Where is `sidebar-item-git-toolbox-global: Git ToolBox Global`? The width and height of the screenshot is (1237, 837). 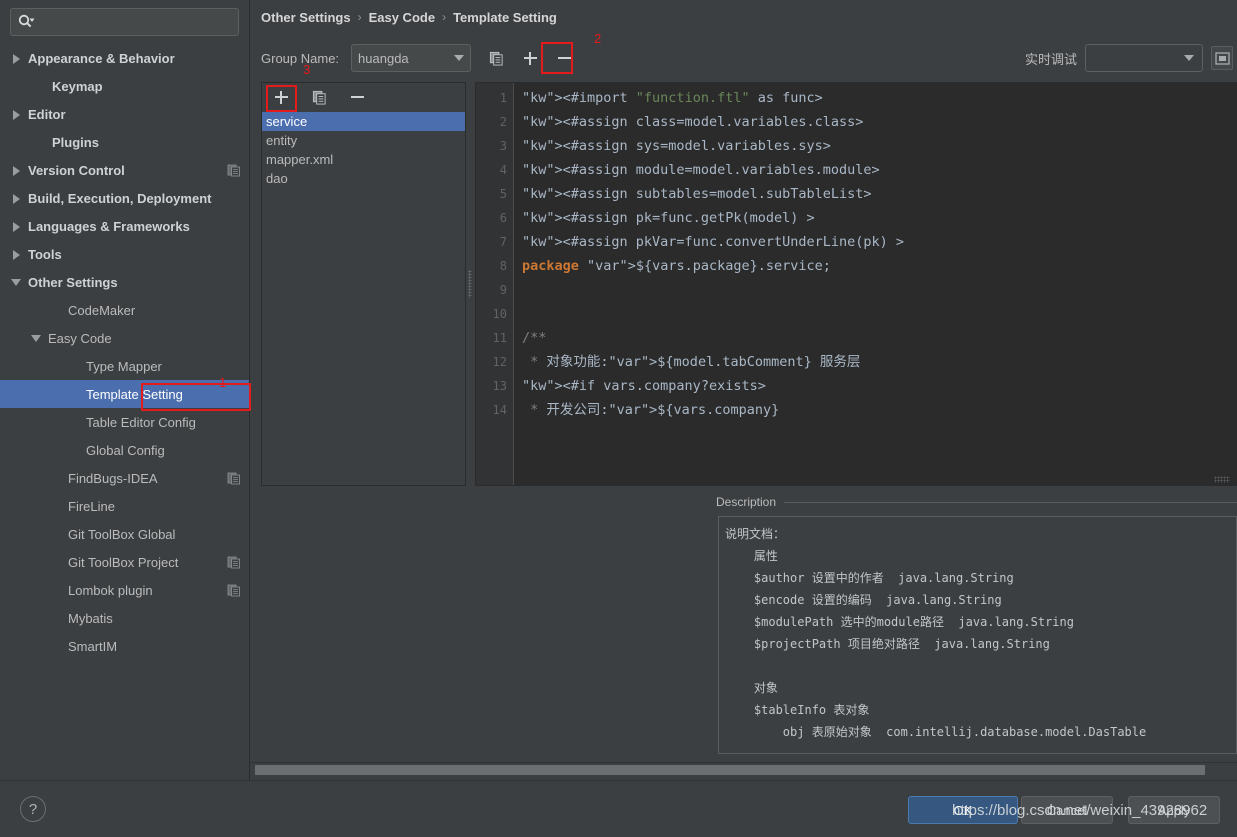
sidebar-item-git-toolbox-global: Git ToolBox Global is located at coordinates (124, 534).